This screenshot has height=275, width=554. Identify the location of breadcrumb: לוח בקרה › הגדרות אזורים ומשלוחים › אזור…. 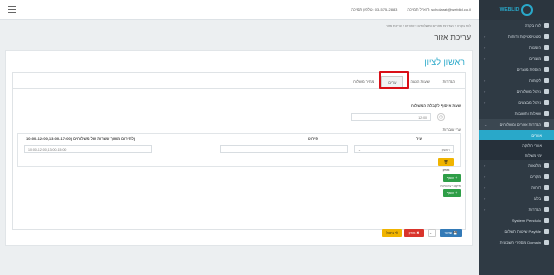
(428, 26).